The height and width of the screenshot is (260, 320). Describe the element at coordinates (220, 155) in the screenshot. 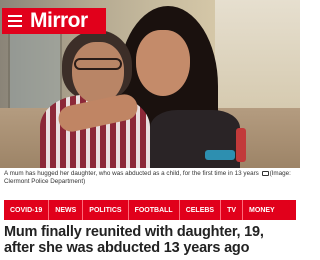

I see `photo-strap` at that location.